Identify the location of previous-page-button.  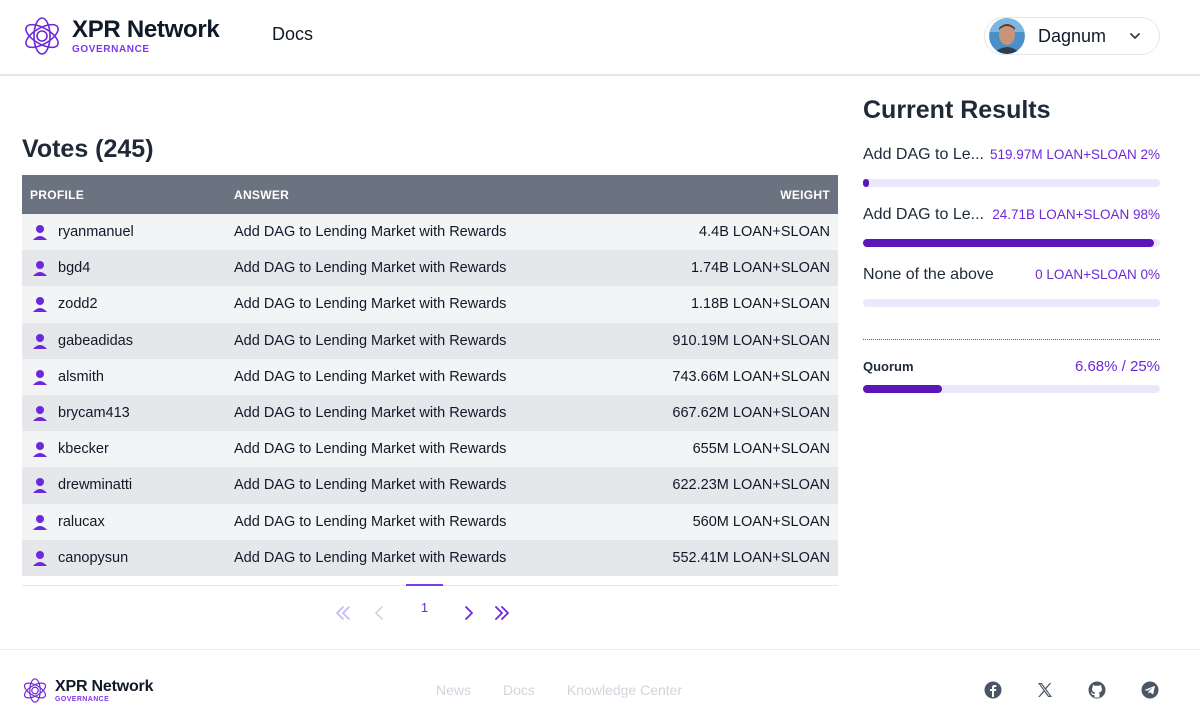
(379, 613).